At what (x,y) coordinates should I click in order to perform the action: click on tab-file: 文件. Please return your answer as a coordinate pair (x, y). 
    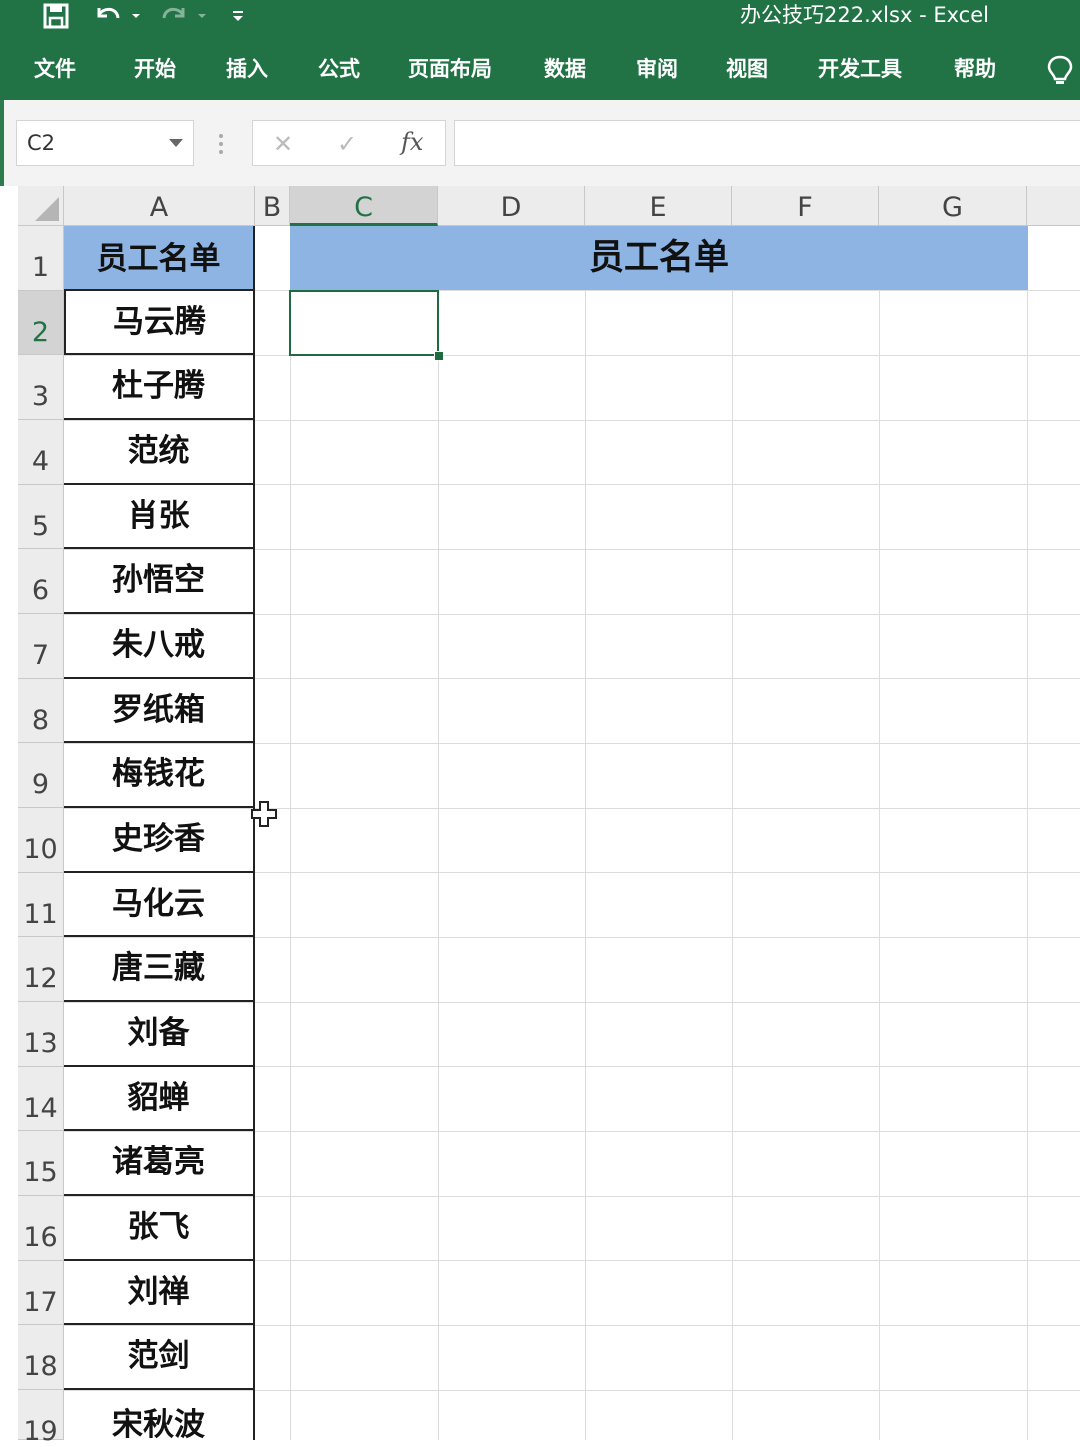
    Looking at the image, I should click on (55, 69).